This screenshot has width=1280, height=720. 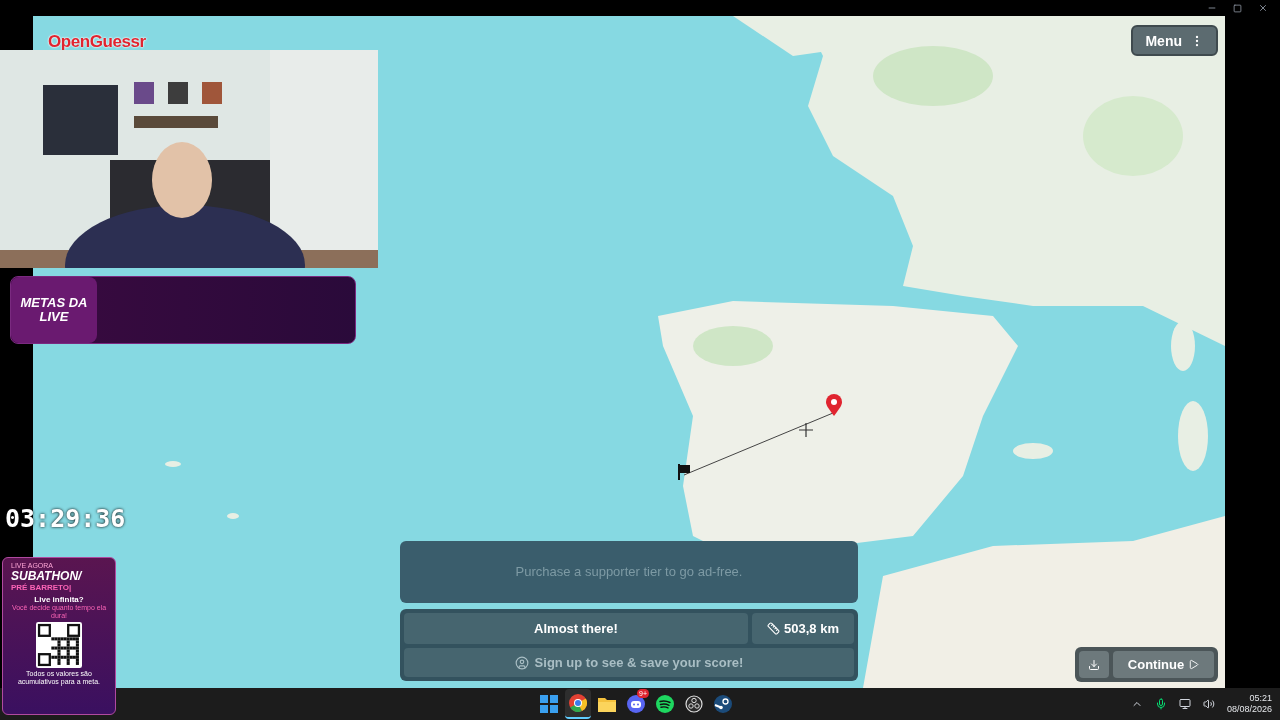 I want to click on volume-icon, so click(x=1208, y=704).